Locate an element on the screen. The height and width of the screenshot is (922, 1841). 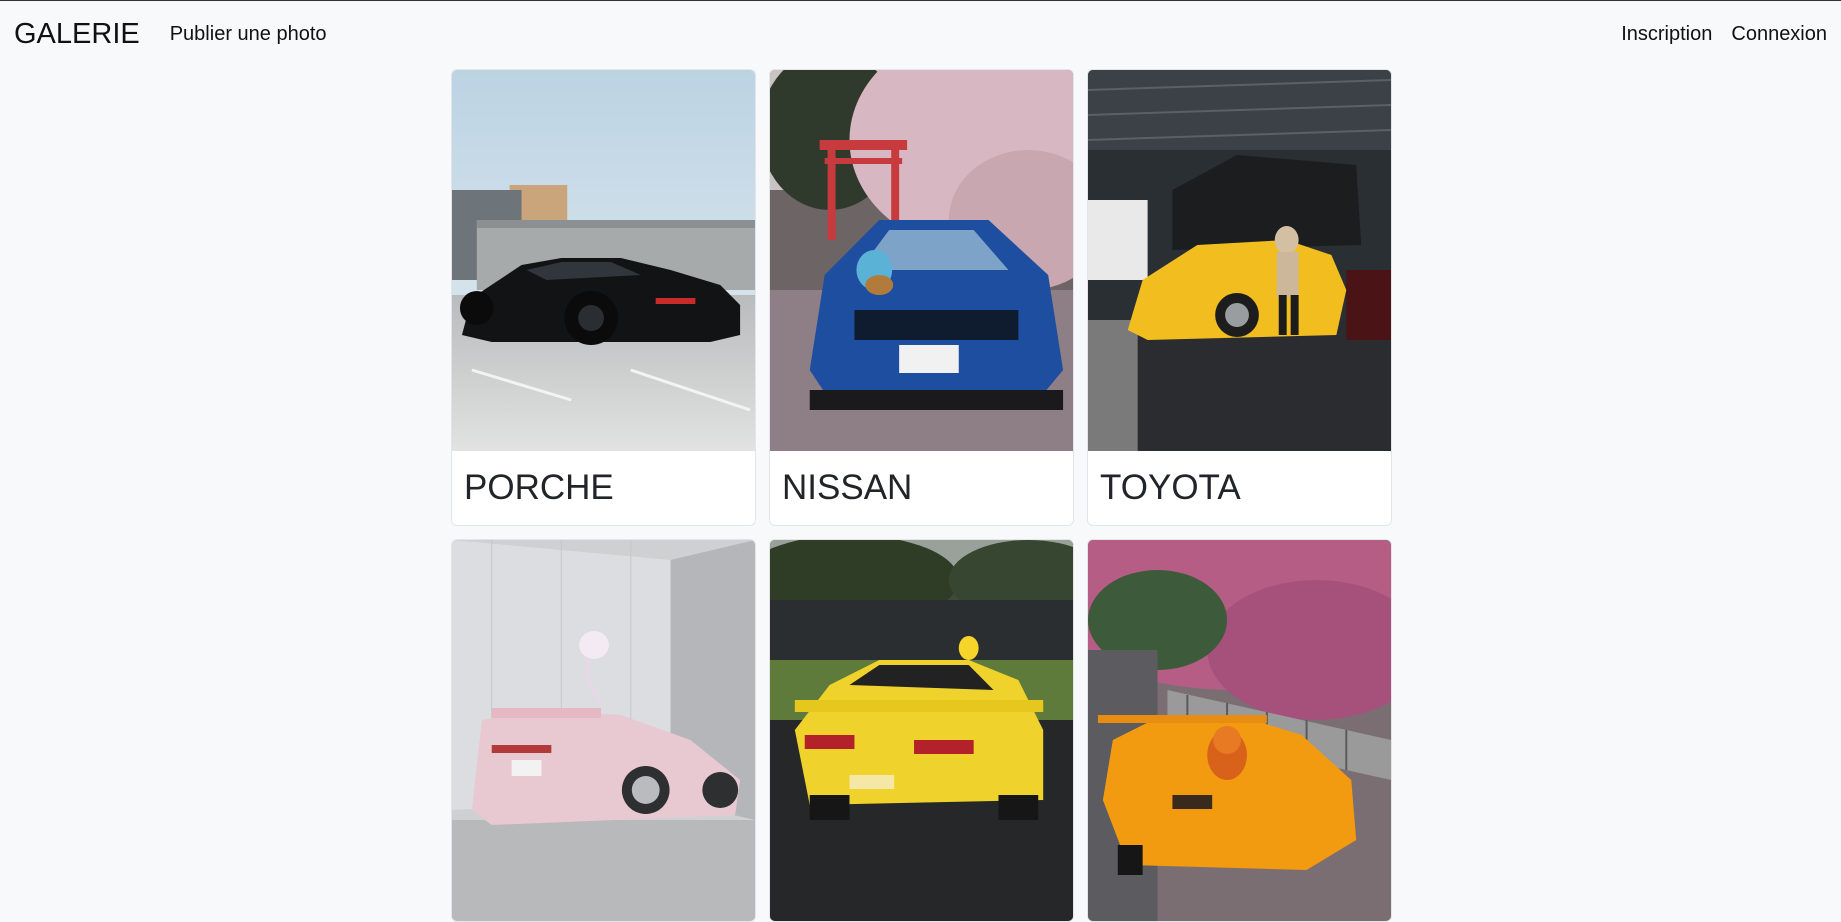
card-body: TOYOTA is located at coordinates (1239, 488).